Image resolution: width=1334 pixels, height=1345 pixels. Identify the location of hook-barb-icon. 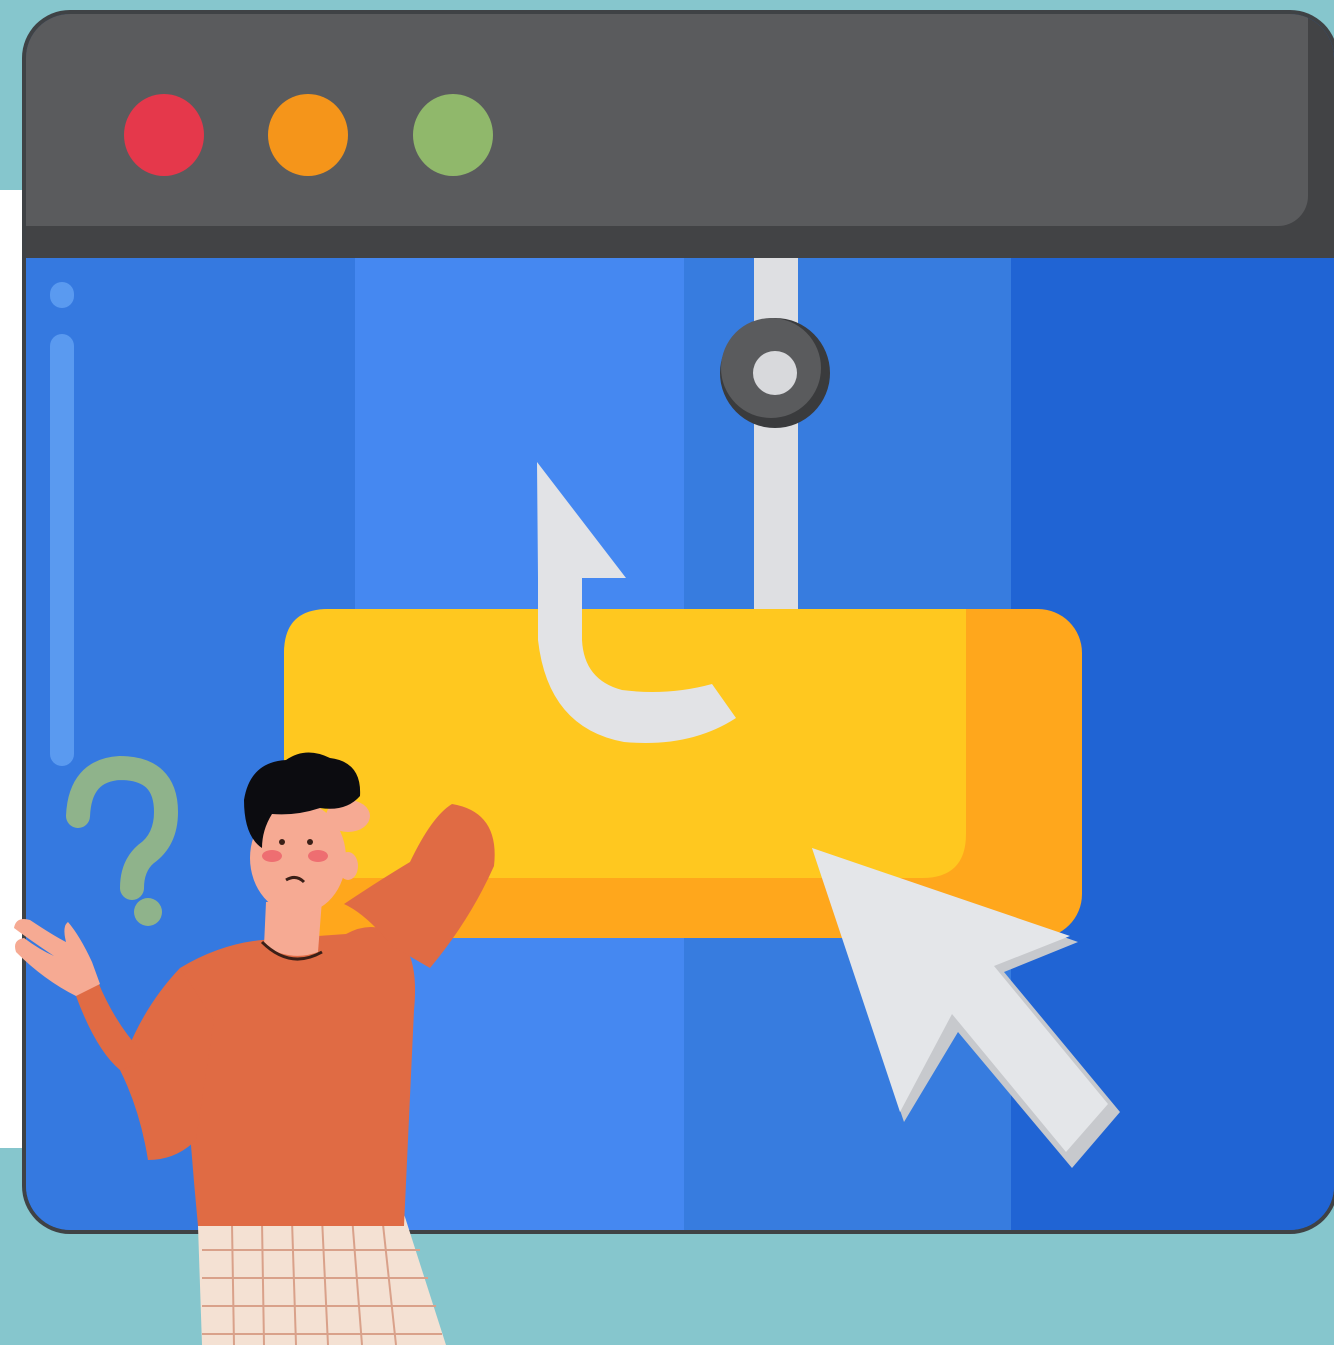
(636, 602).